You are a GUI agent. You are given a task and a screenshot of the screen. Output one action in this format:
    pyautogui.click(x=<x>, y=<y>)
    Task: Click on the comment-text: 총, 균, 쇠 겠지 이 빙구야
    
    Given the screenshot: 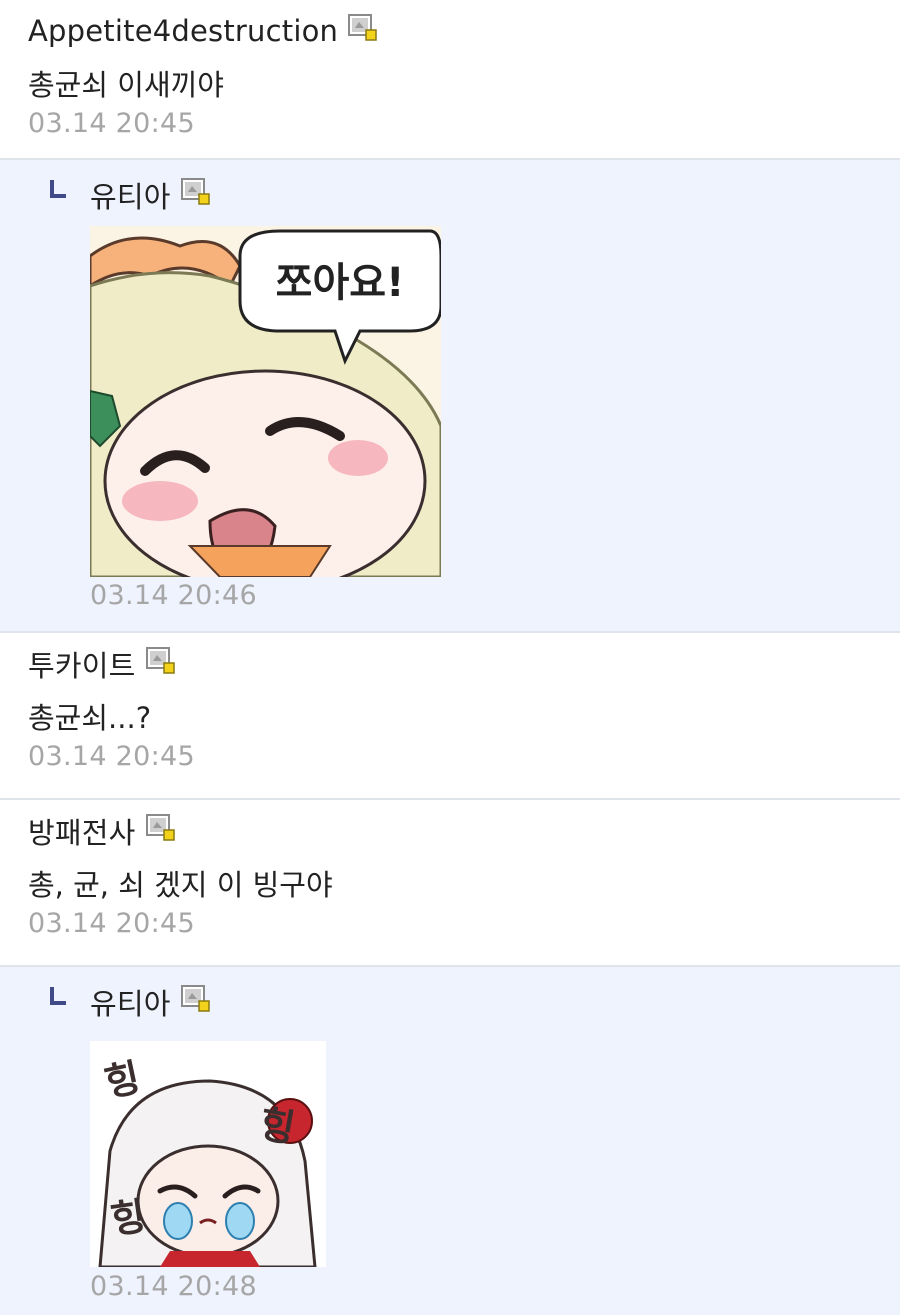 What is the action you would take?
    pyautogui.click(x=180, y=885)
    